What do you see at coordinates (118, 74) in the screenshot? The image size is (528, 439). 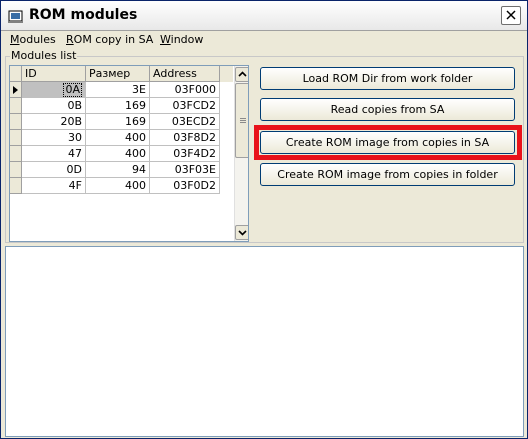 I see `column-header-size: Размер` at bounding box center [118, 74].